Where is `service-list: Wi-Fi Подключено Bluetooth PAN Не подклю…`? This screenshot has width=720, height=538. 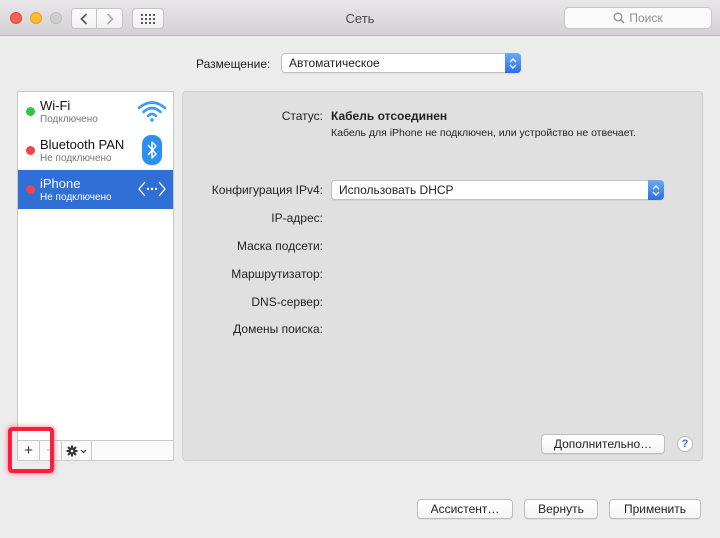 service-list: Wi-Fi Подключено Bluetooth PAN Не подклю… is located at coordinates (95, 276).